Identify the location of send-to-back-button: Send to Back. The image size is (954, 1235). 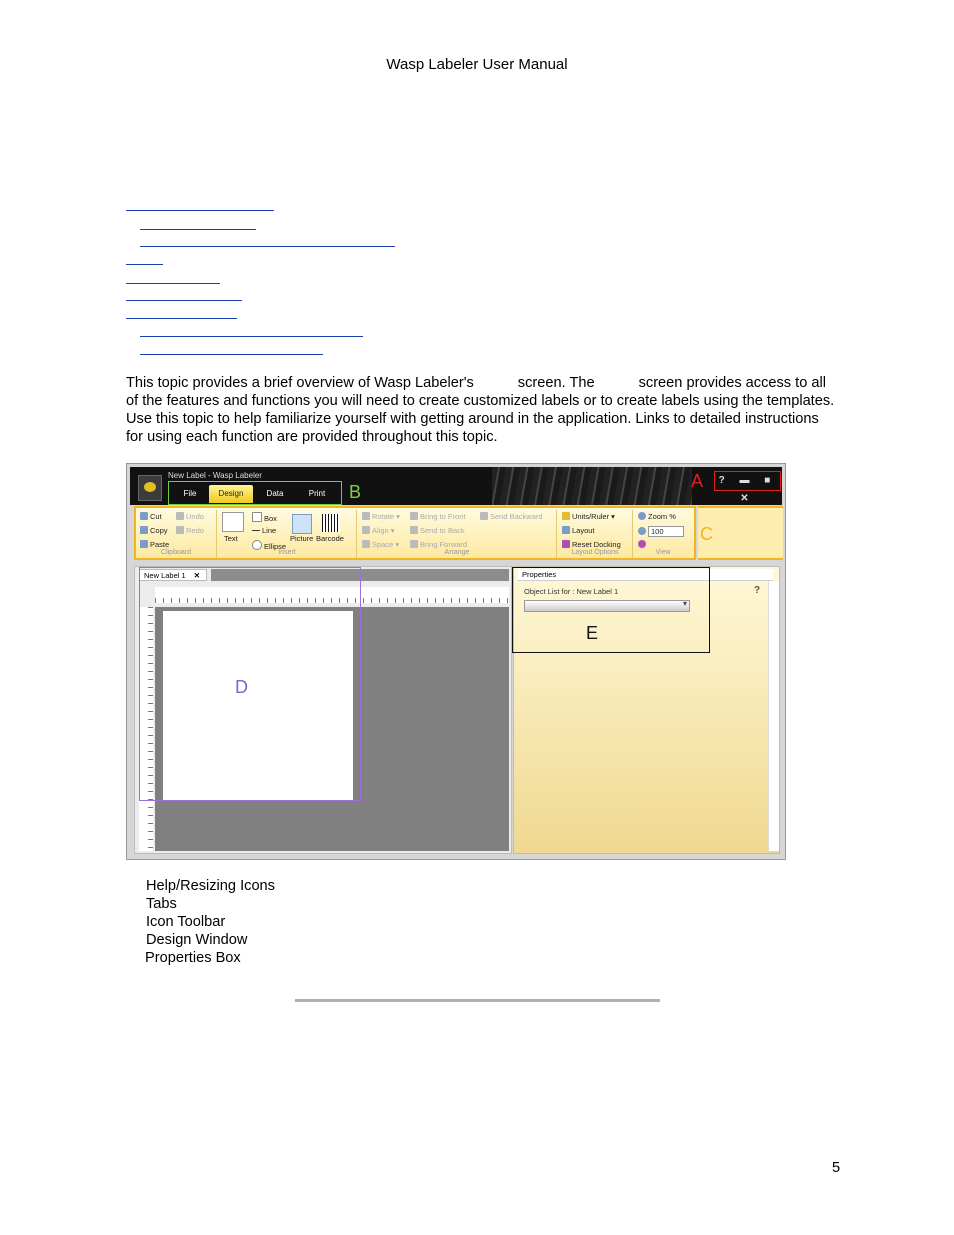
(437, 530).